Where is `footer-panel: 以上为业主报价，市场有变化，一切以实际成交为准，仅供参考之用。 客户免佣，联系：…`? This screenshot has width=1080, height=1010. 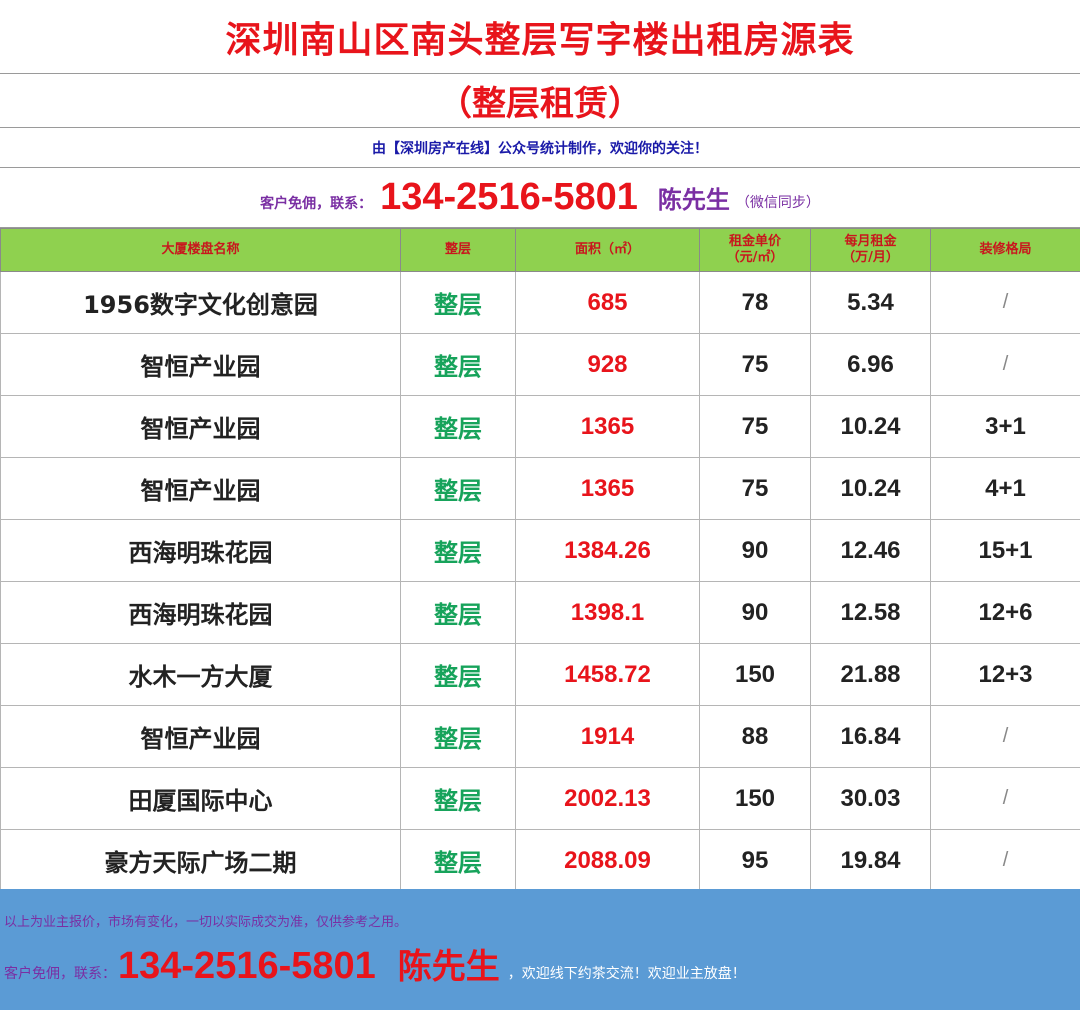
footer-panel: 以上为业主报价，市场有变化，一切以实际成交为准，仅供参考之用。 客户免佣，联系：… is located at coordinates (540, 949).